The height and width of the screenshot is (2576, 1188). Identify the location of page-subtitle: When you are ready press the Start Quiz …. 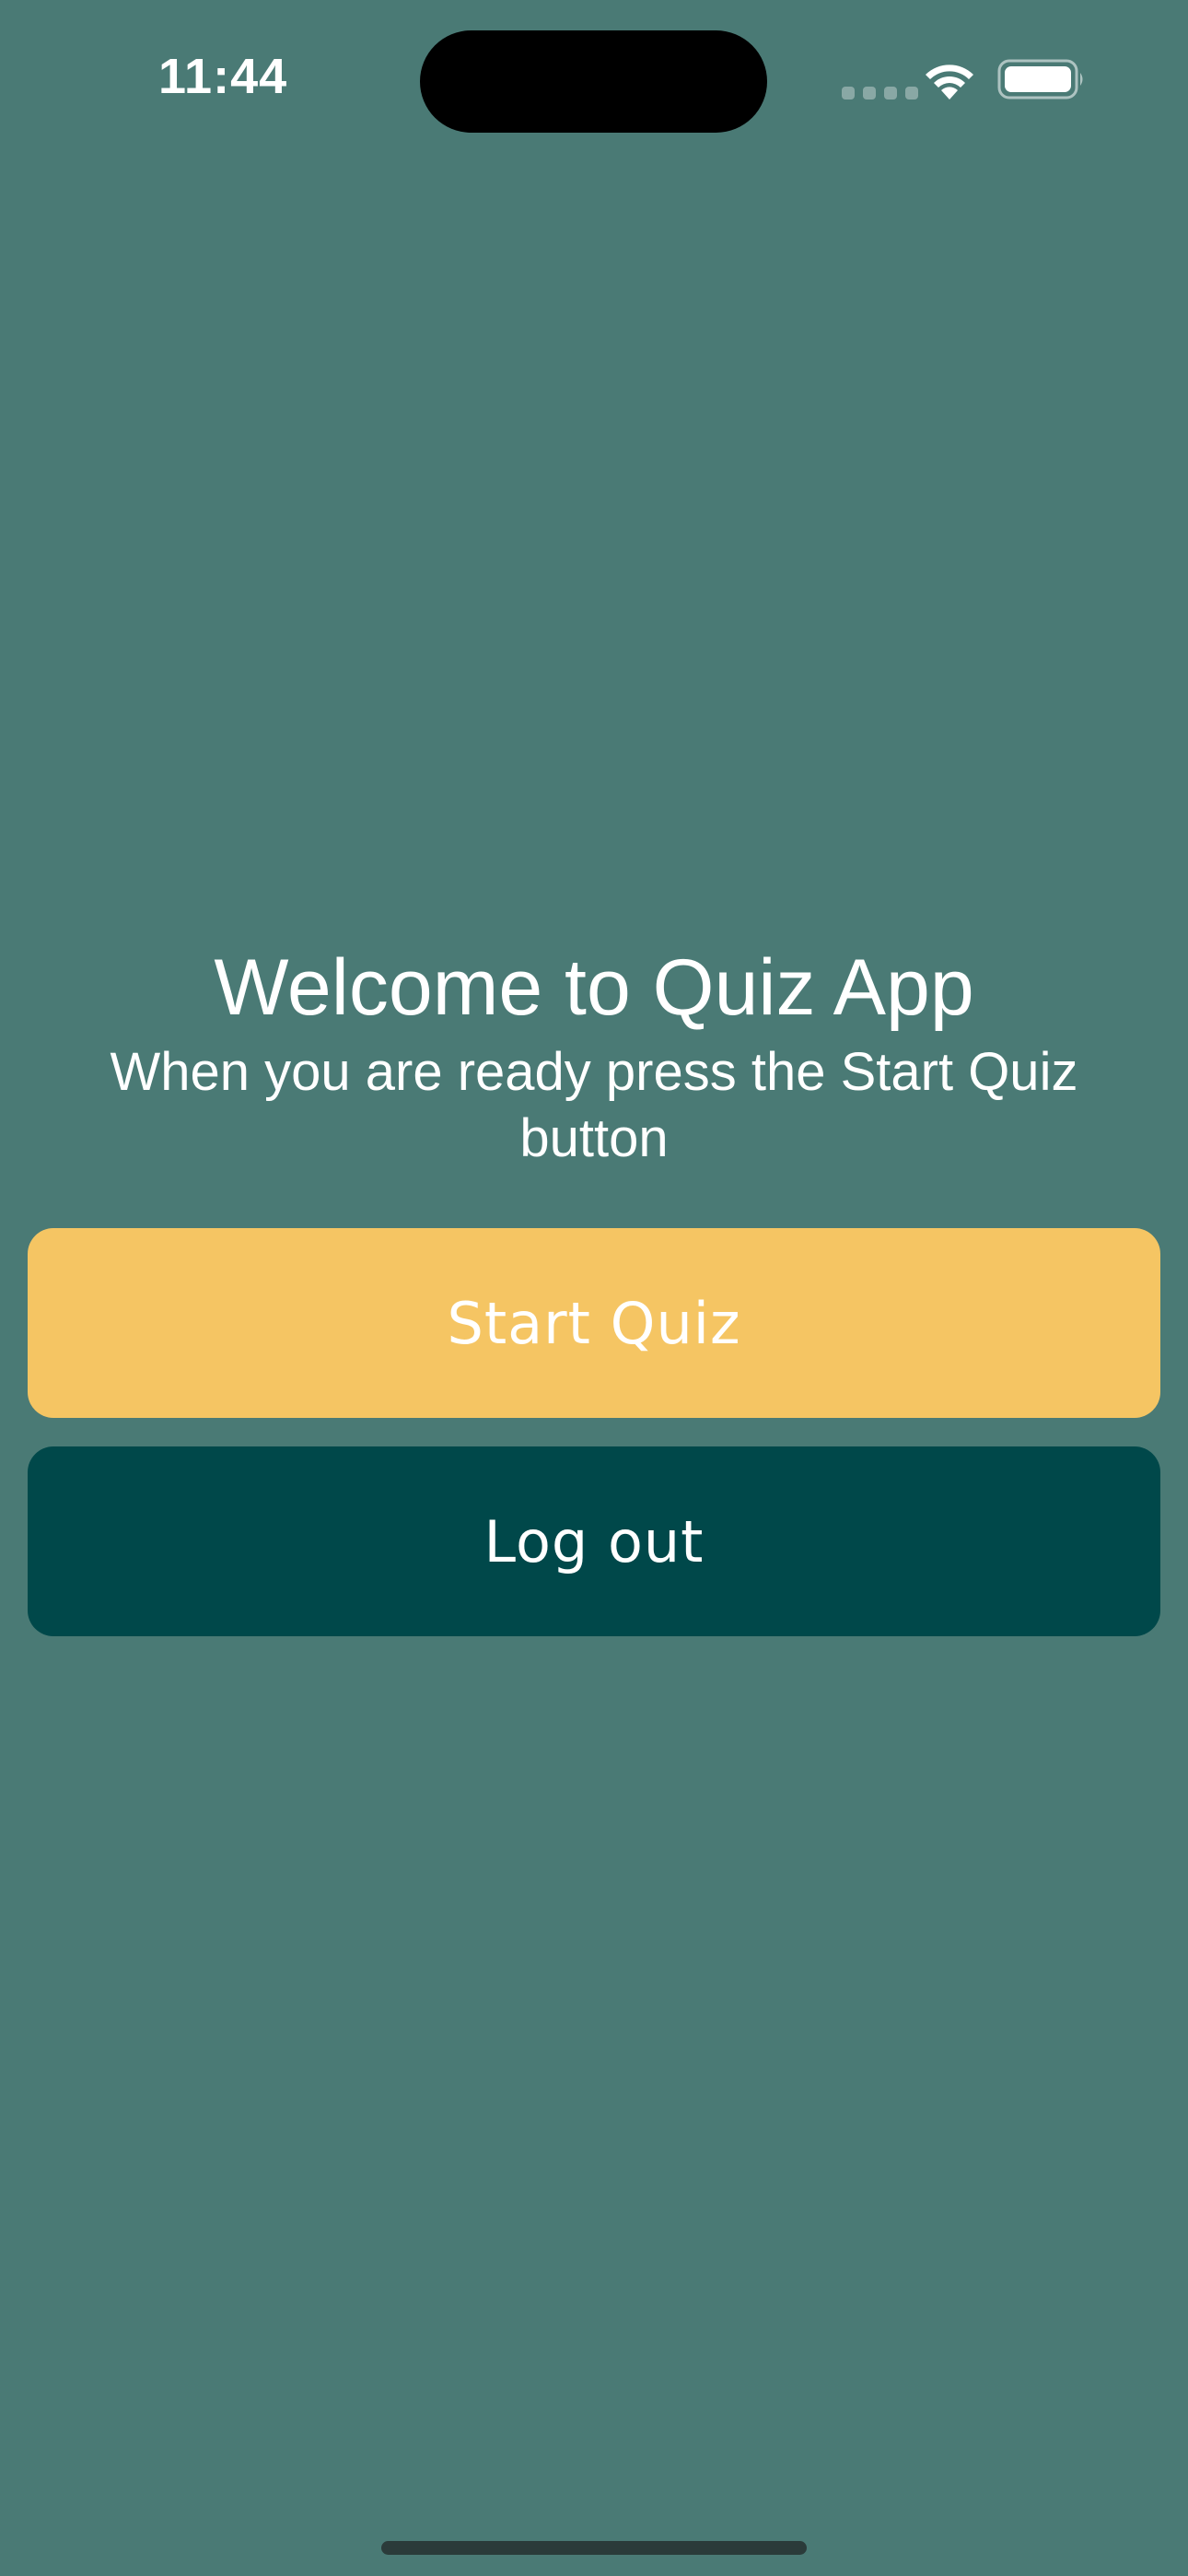
(594, 1105).